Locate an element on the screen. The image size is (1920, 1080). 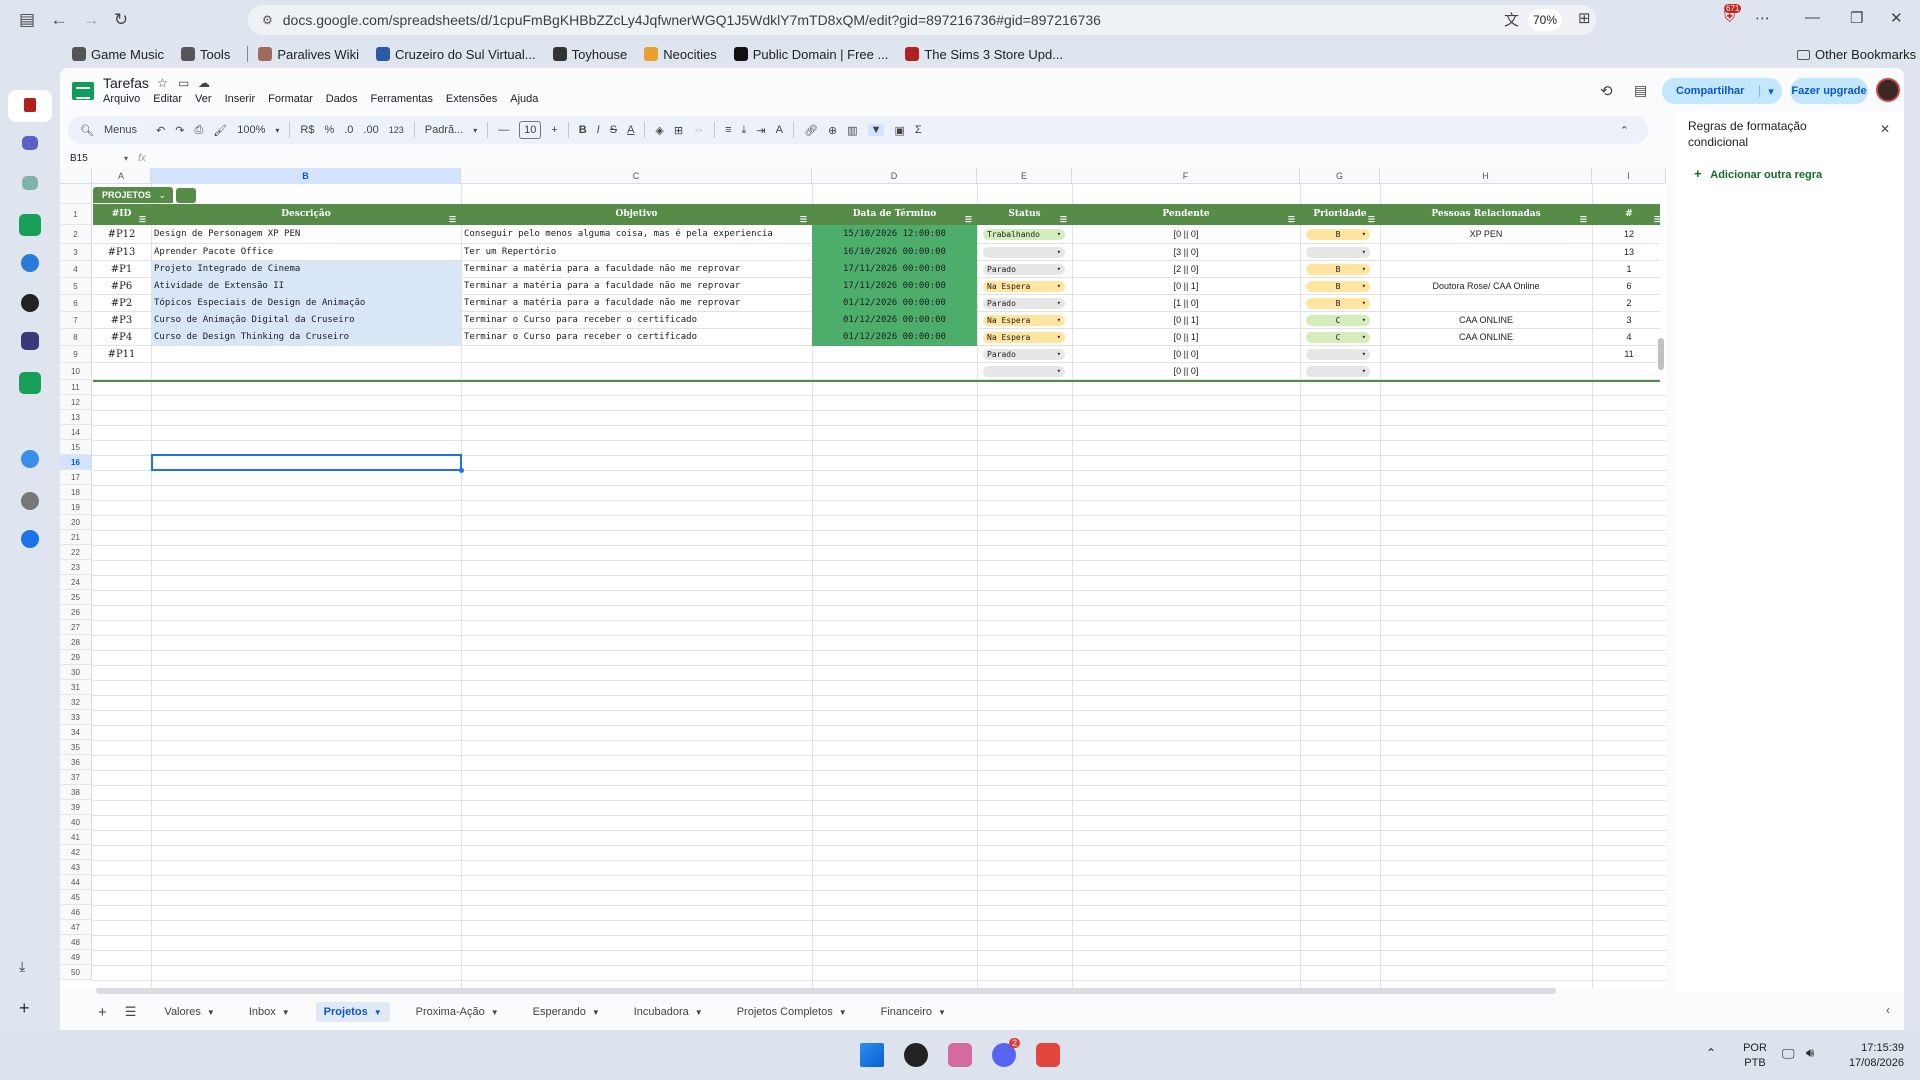
objective-cell: Ter um Repertório is located at coordinates (636, 252).